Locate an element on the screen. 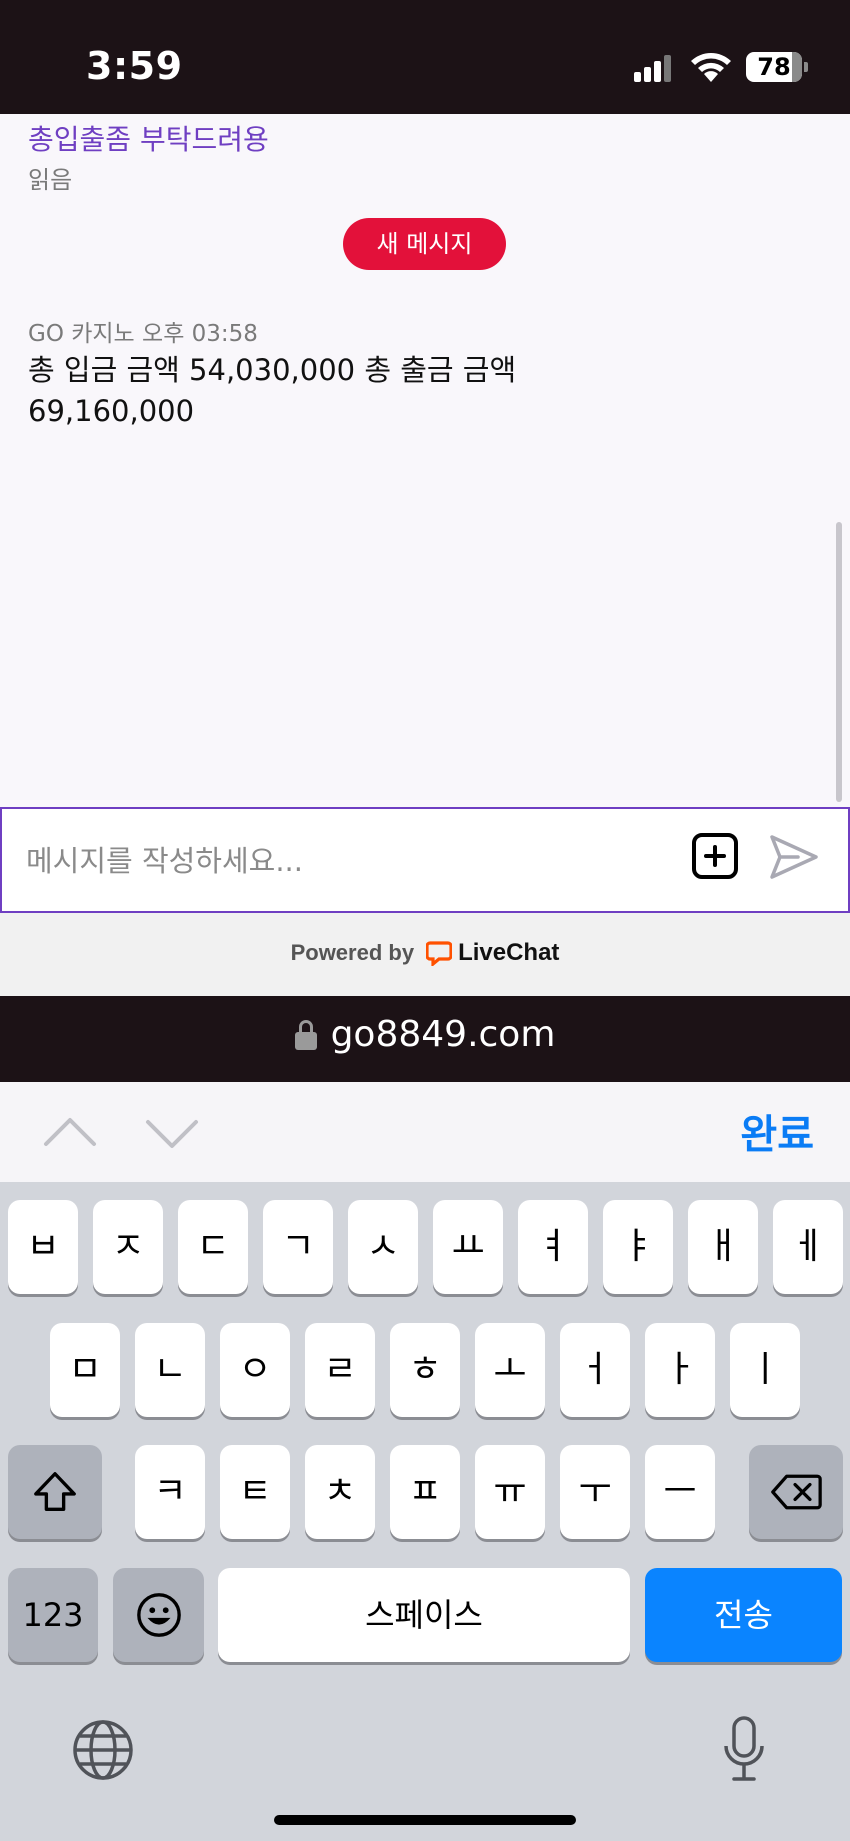 The height and width of the screenshot is (1841, 850). shift-key is located at coordinates (55, 1492).